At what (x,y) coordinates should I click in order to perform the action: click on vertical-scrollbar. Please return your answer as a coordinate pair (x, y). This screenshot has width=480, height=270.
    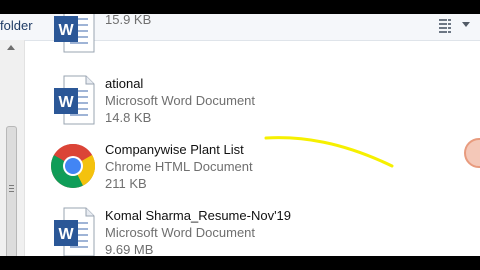
    Looking at the image, I should click on (12, 148).